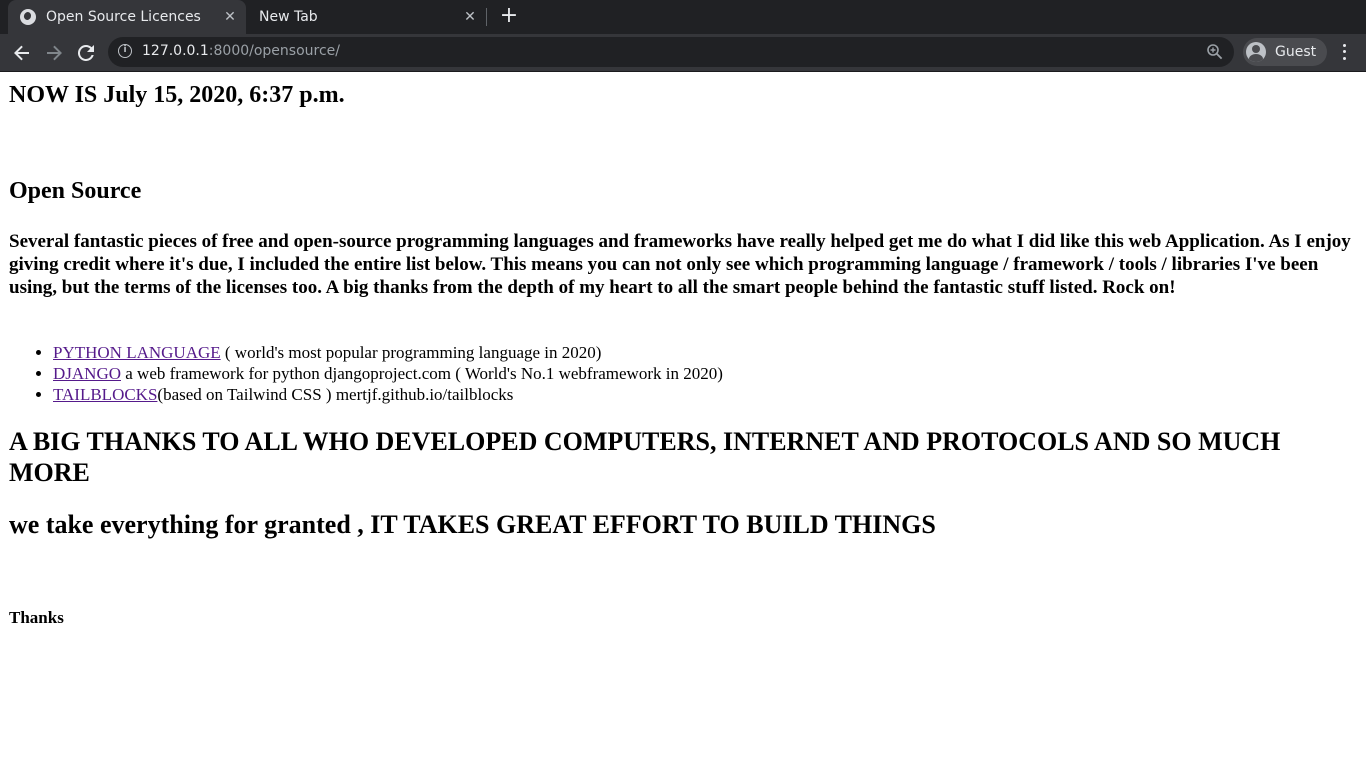  I want to click on tab-separator, so click(486, 17).